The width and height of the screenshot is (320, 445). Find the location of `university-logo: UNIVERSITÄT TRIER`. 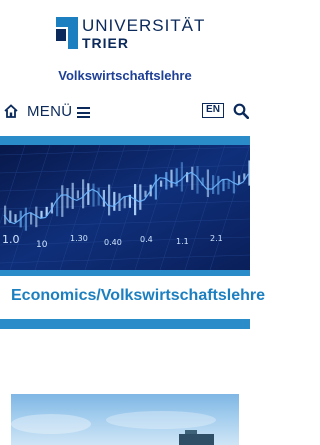

university-logo: UNIVERSITÄT TRIER is located at coordinates (130, 33).